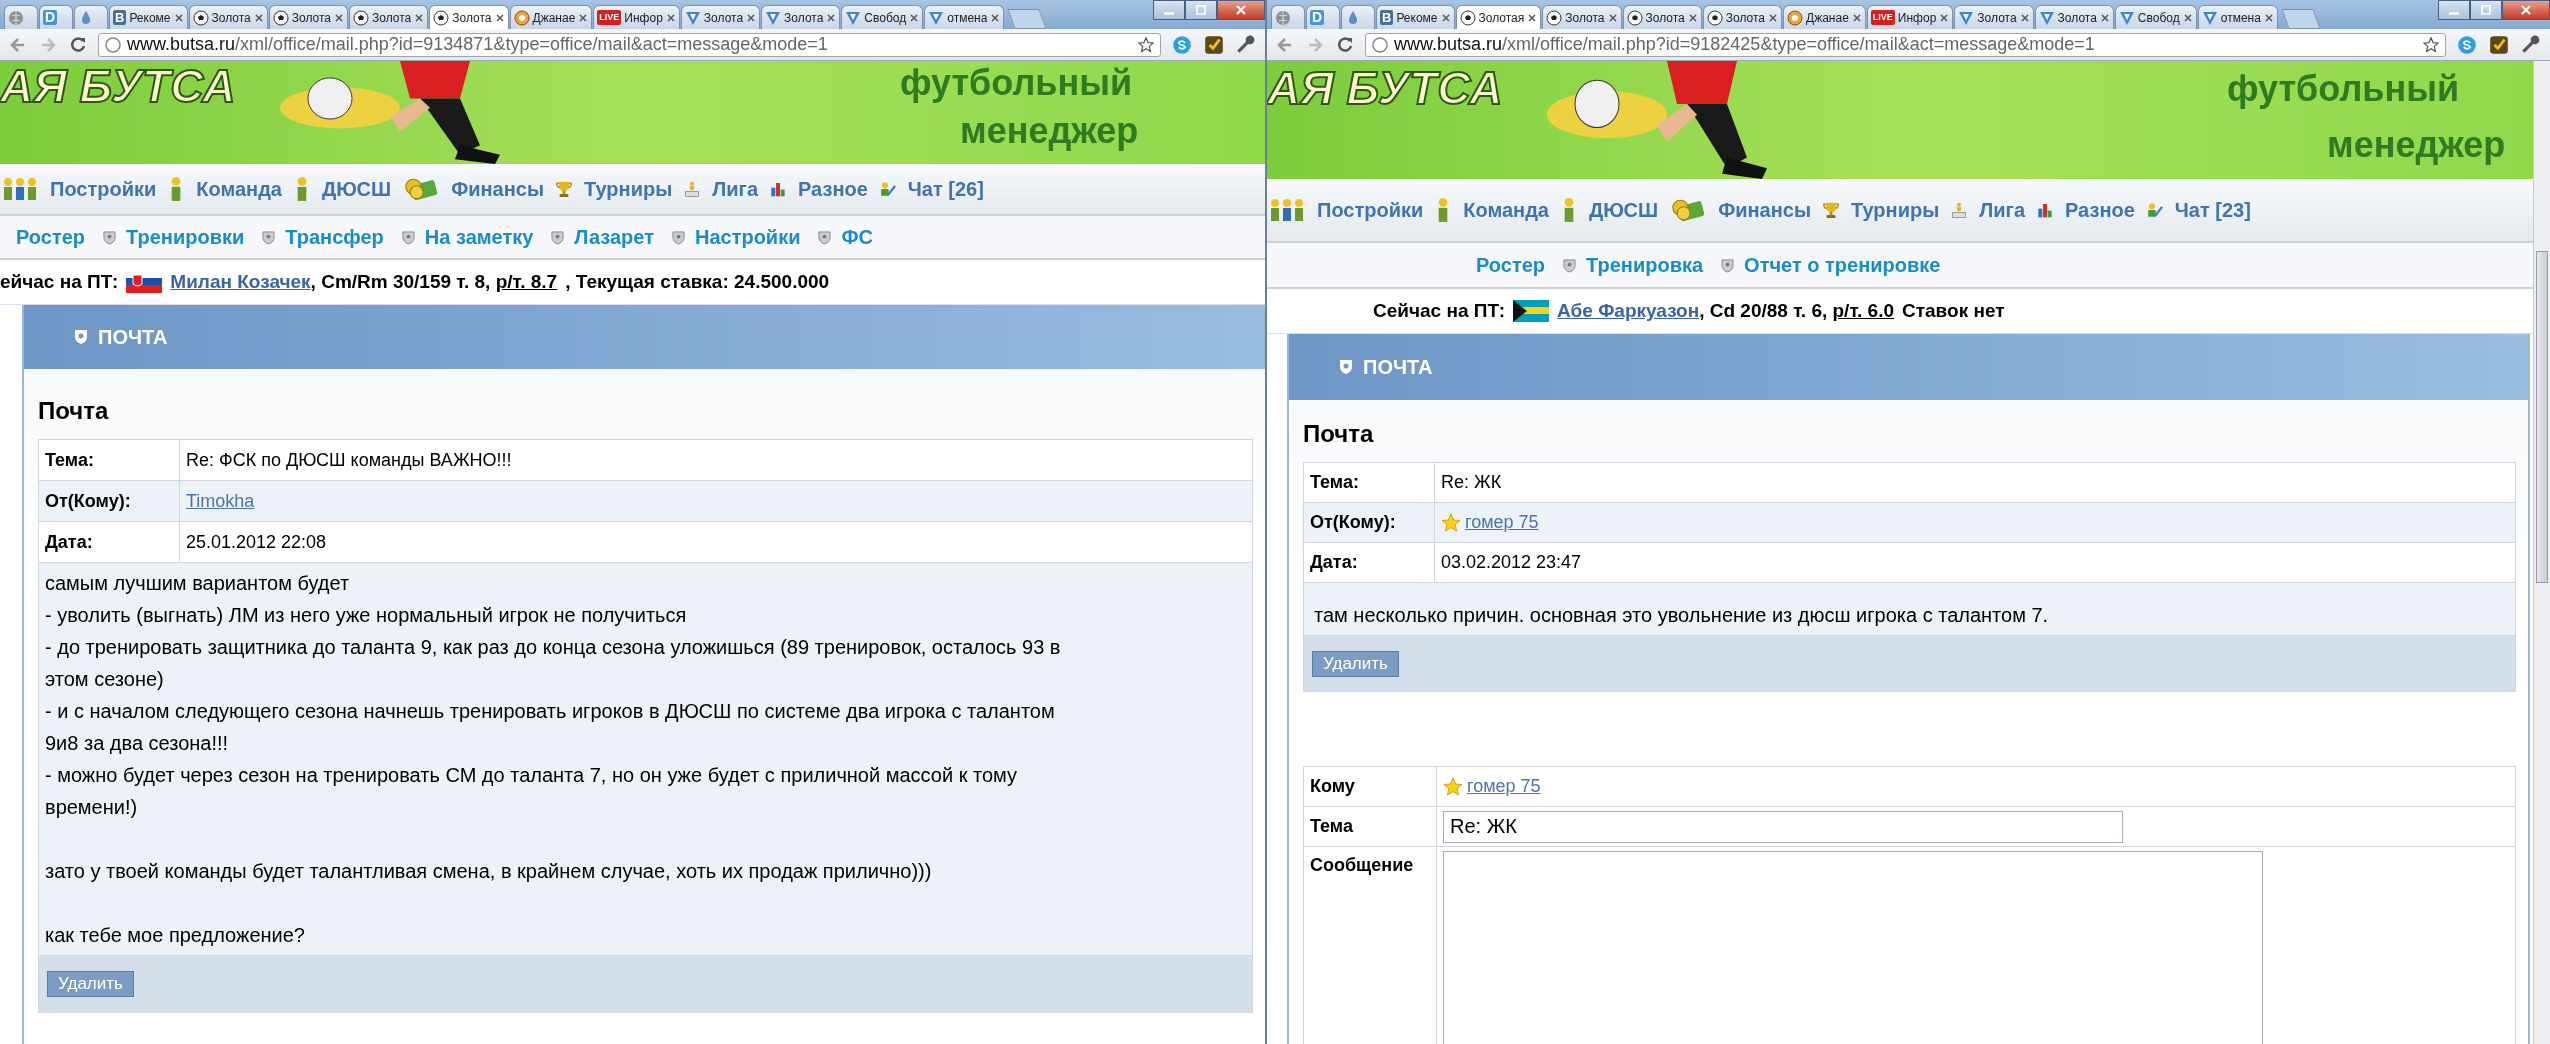  What do you see at coordinates (2212, 210) in the screenshot?
I see `nav-link: Чат [23]` at bounding box center [2212, 210].